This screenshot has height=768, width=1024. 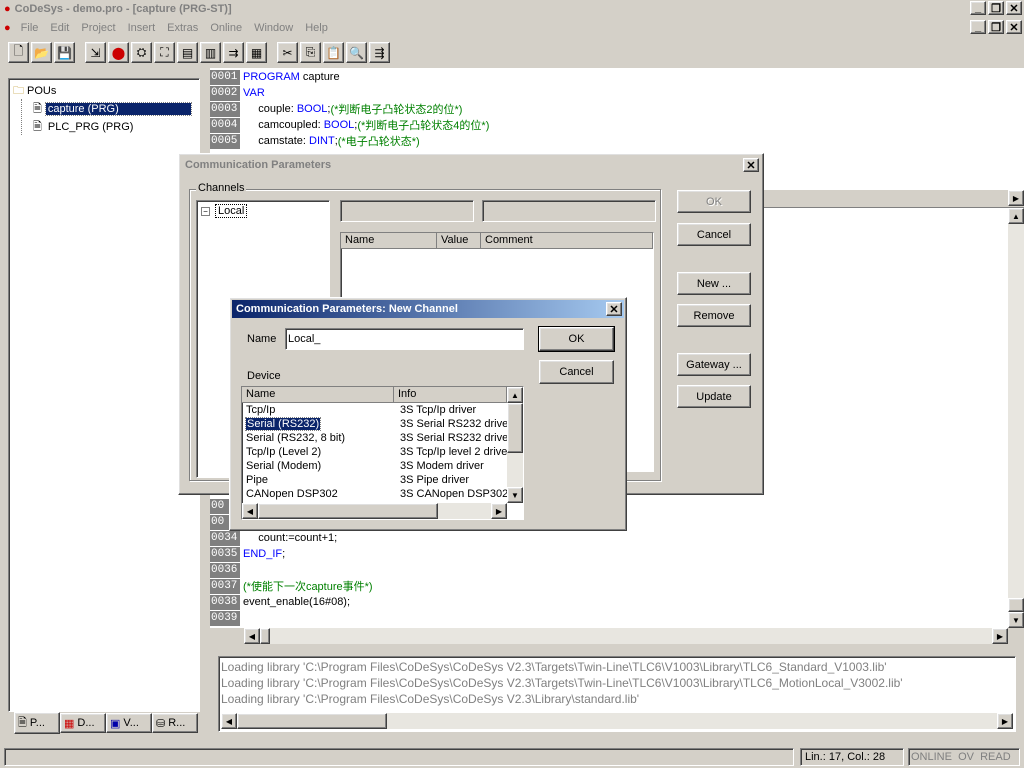 I want to click on find-next-icon: ⇶, so click(x=379, y=52).